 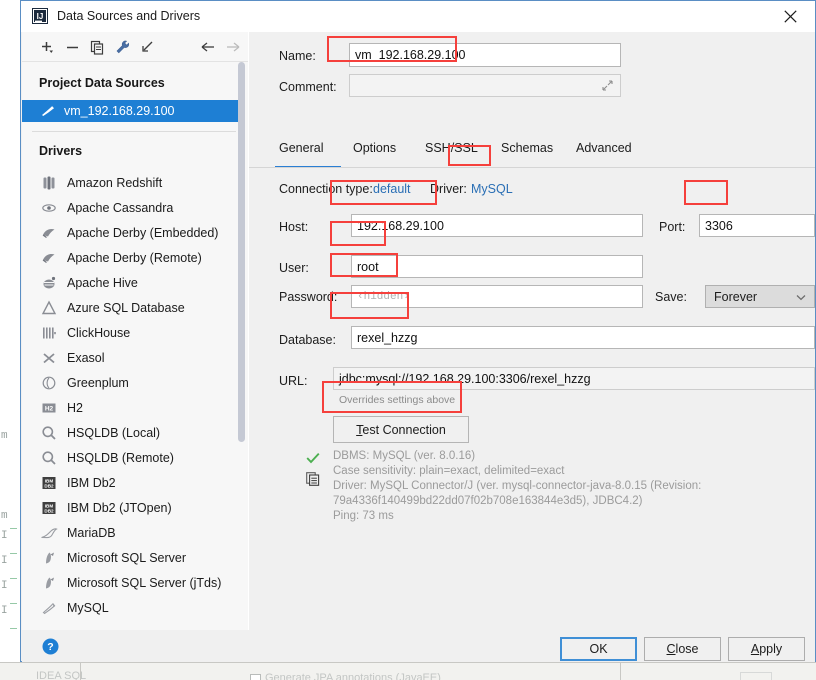 I want to click on close-button: Close, so click(x=682, y=649).